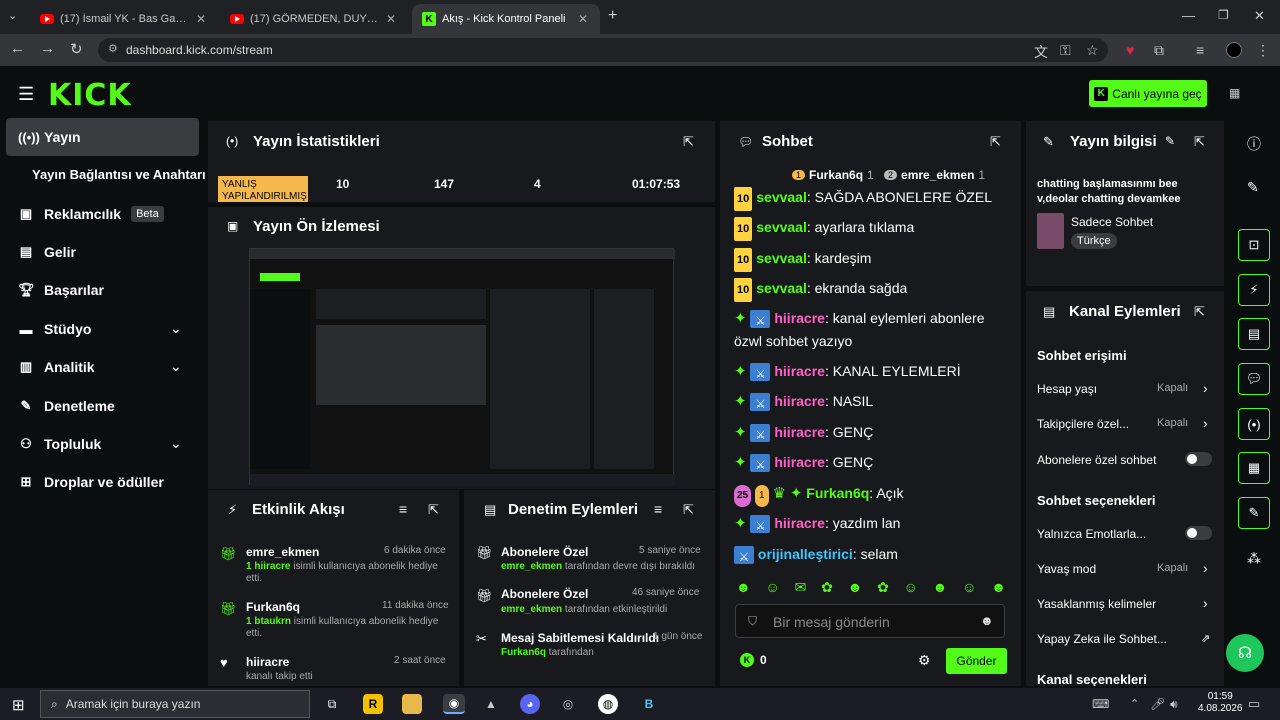 This screenshot has width=1280, height=720. I want to click on sidebar-item-moderation: ✎ Denetleme, so click(66, 406).